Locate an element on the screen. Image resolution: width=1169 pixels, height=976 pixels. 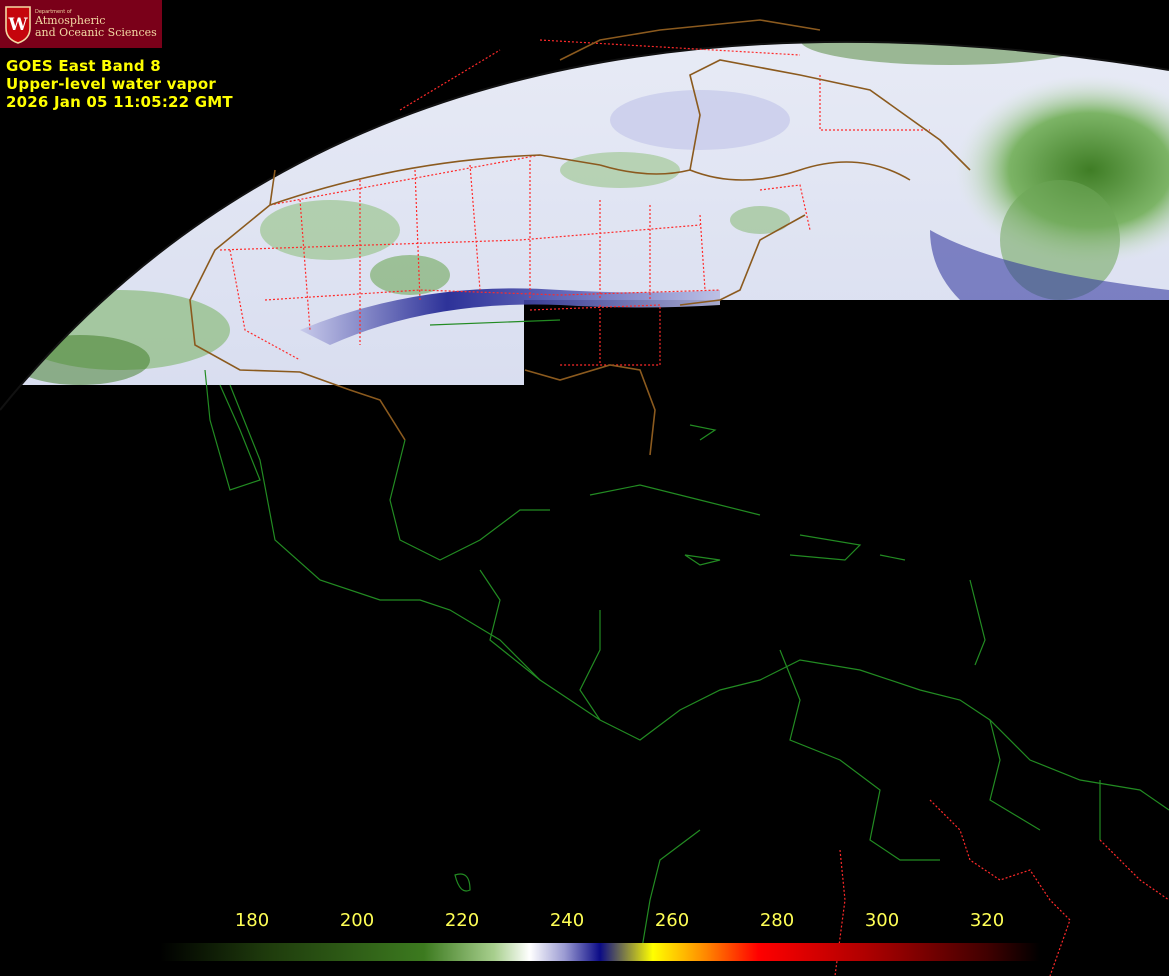
colorbar-tick: 260 is located at coordinates (672, 920).